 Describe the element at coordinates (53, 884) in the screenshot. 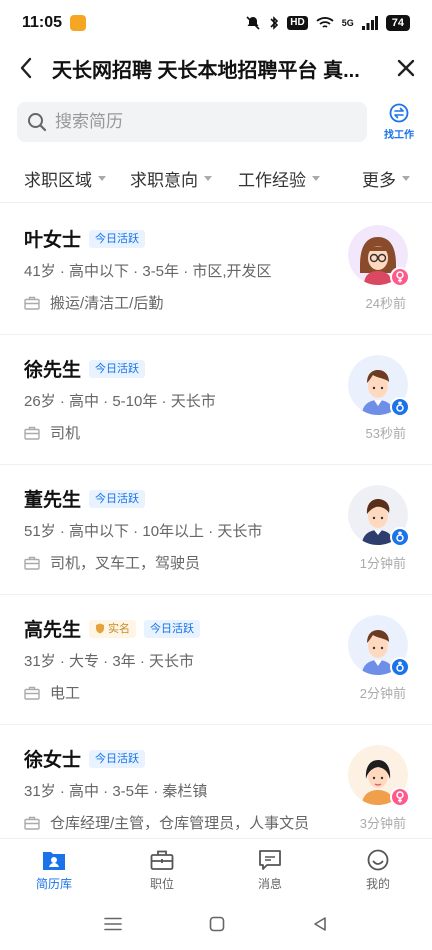

I see `tab-label: 简历库` at that location.